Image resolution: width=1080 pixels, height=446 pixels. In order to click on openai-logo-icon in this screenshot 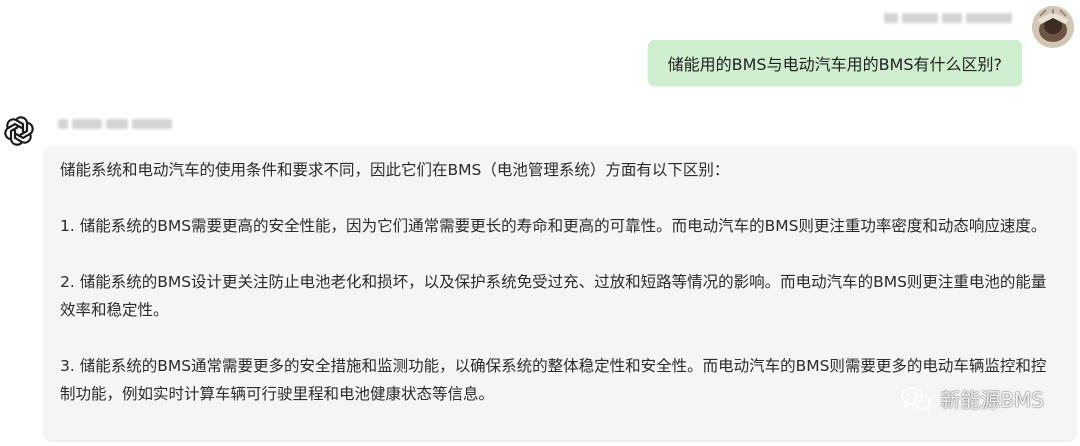, I will do `click(19, 131)`.